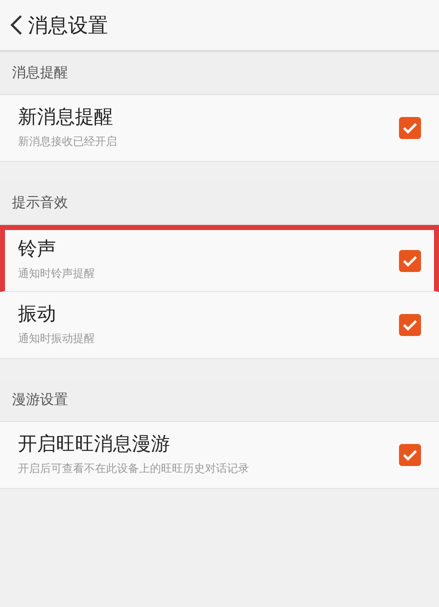  I want to click on setting-title: 开启旺旺消息漫游, so click(94, 444).